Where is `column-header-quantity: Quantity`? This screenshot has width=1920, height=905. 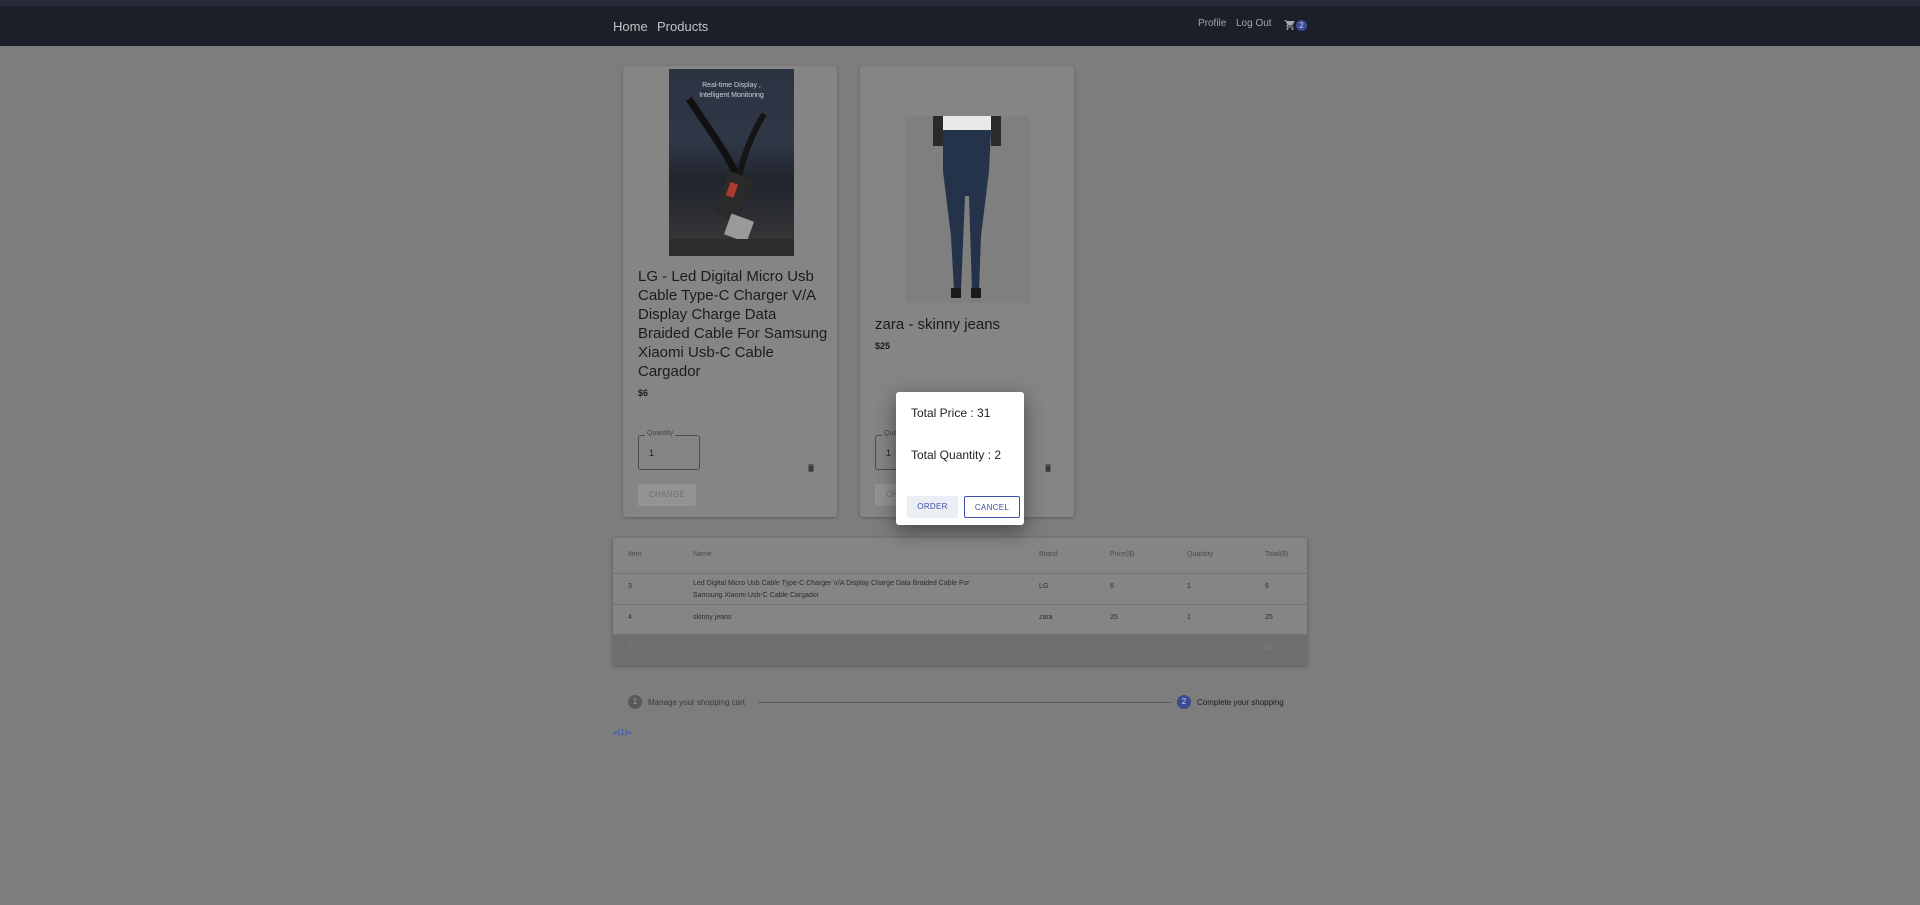 column-header-quantity: Quantity is located at coordinates (1200, 554).